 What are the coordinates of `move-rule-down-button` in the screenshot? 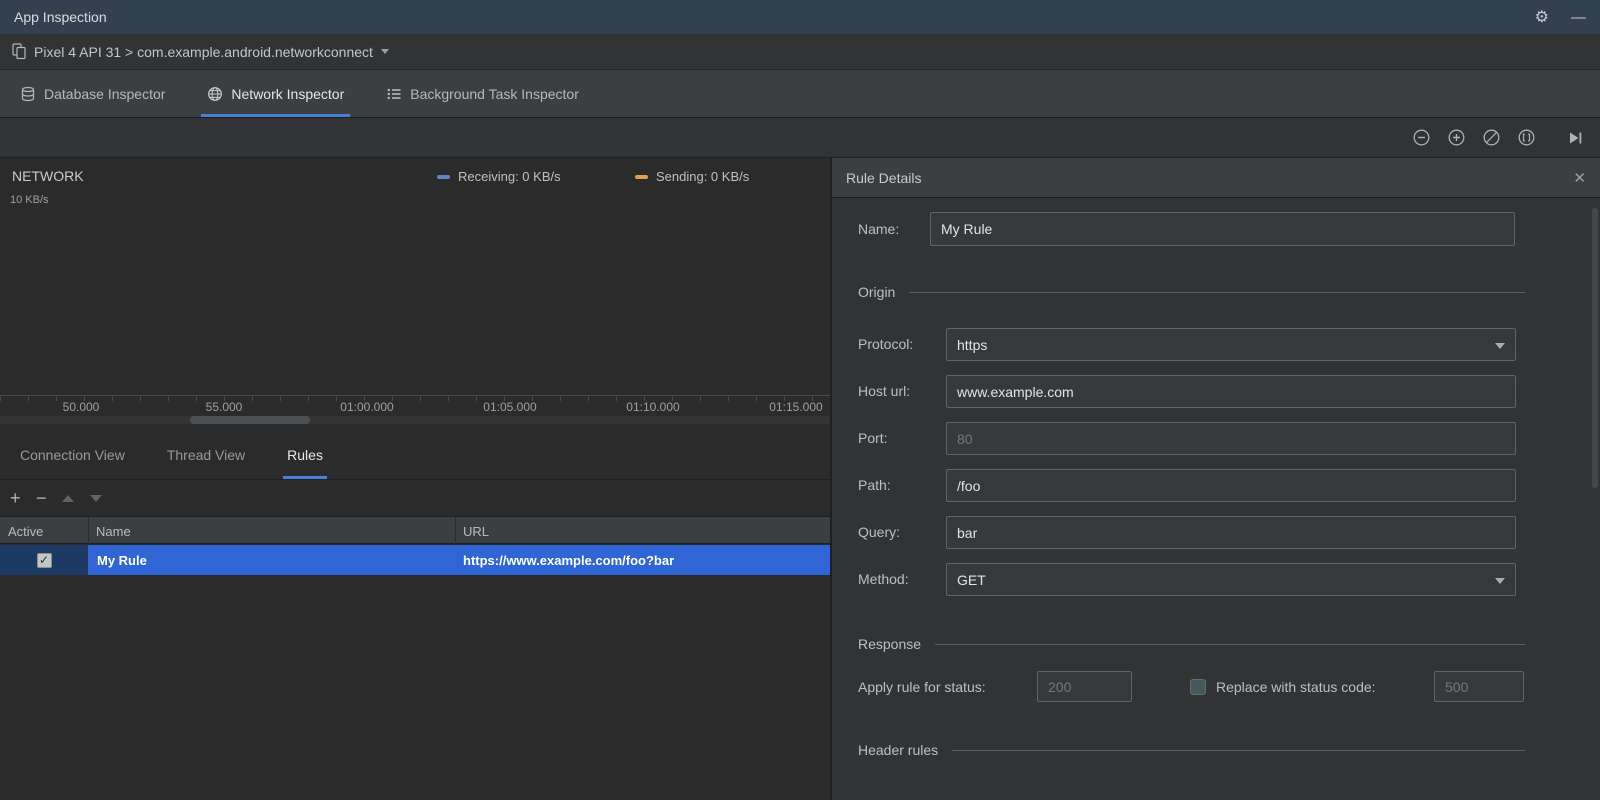 It's located at (96, 498).